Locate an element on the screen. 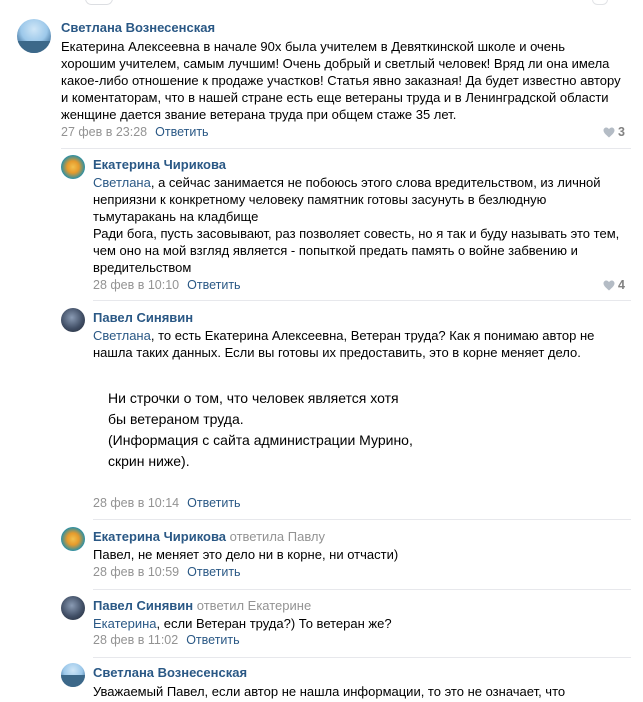  comment-date: 28 фев в 10:59 is located at coordinates (136, 572).